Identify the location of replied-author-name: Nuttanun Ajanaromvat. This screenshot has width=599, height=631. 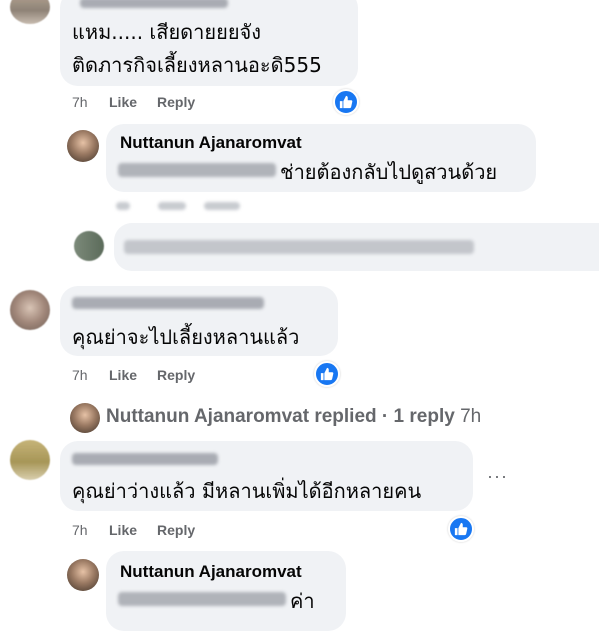
(208, 416).